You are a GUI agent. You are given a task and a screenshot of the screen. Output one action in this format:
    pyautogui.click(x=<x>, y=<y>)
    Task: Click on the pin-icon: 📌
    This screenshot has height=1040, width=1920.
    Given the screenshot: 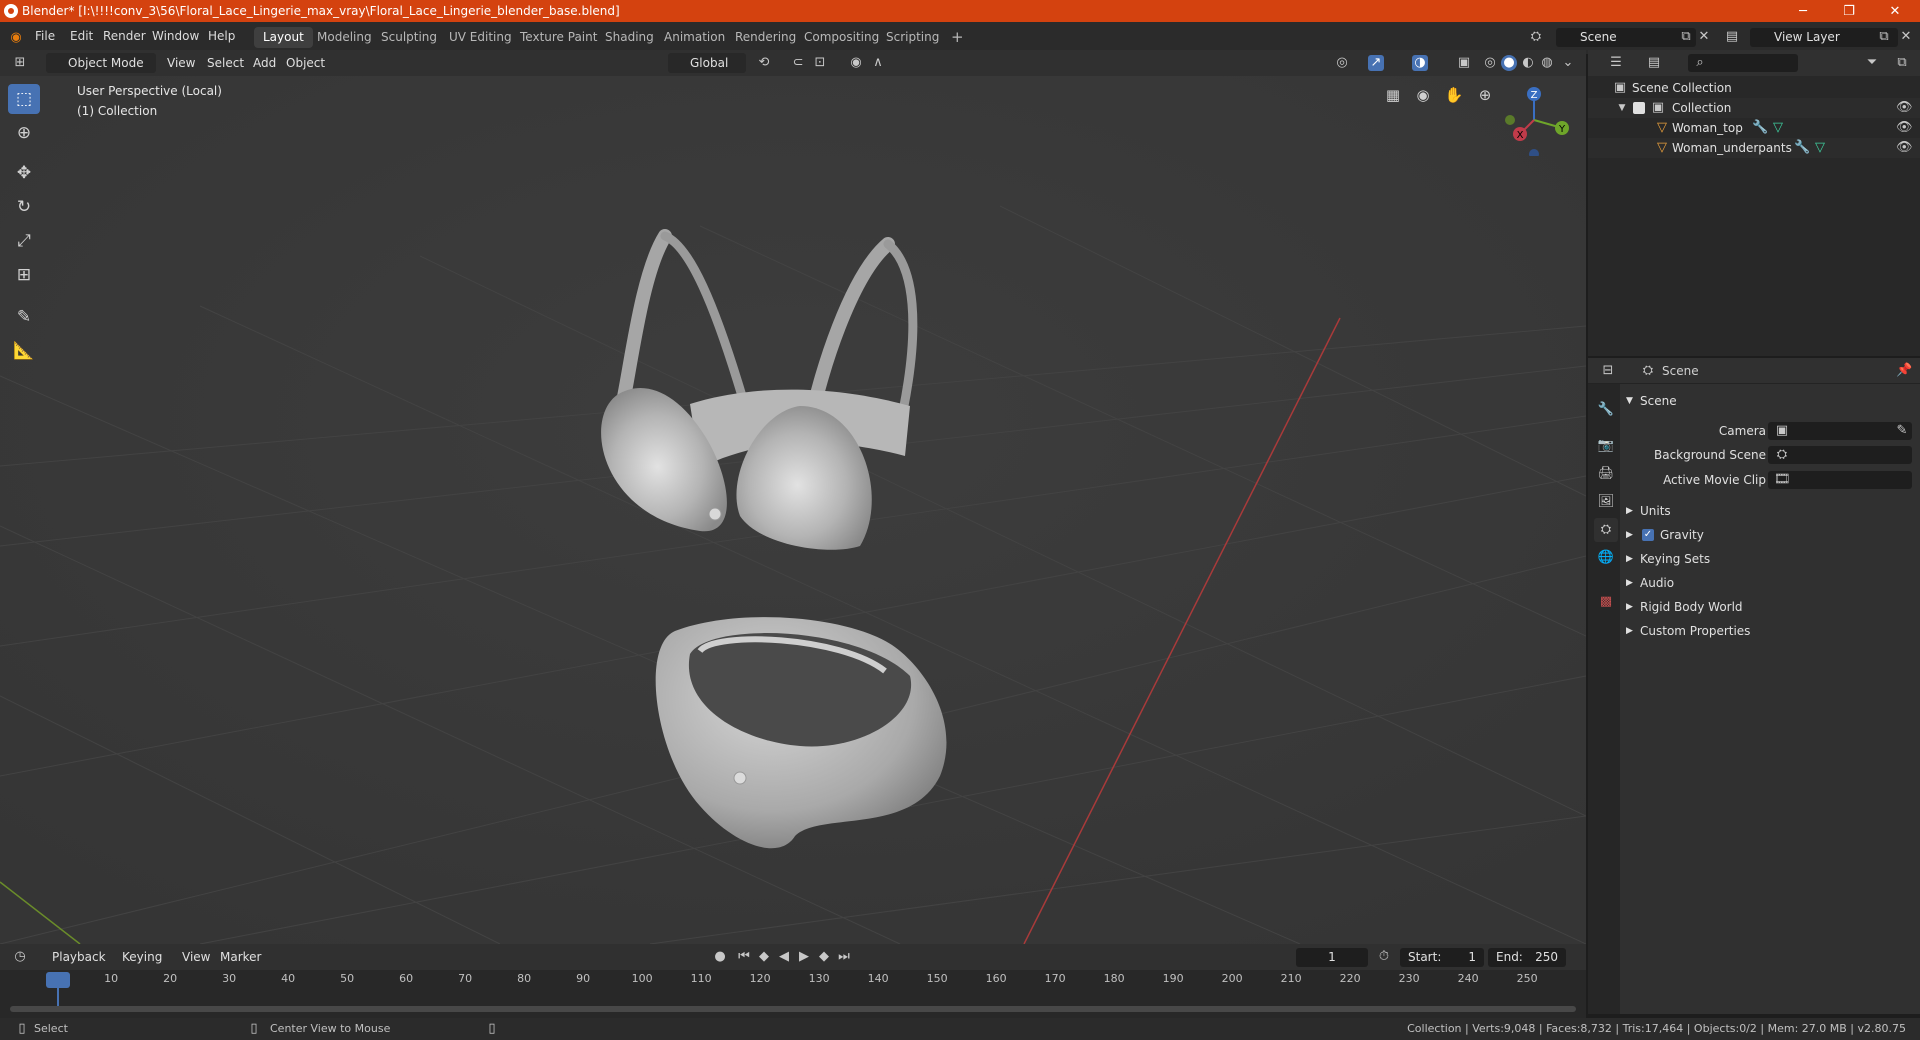 What is the action you would take?
    pyautogui.click(x=1904, y=371)
    